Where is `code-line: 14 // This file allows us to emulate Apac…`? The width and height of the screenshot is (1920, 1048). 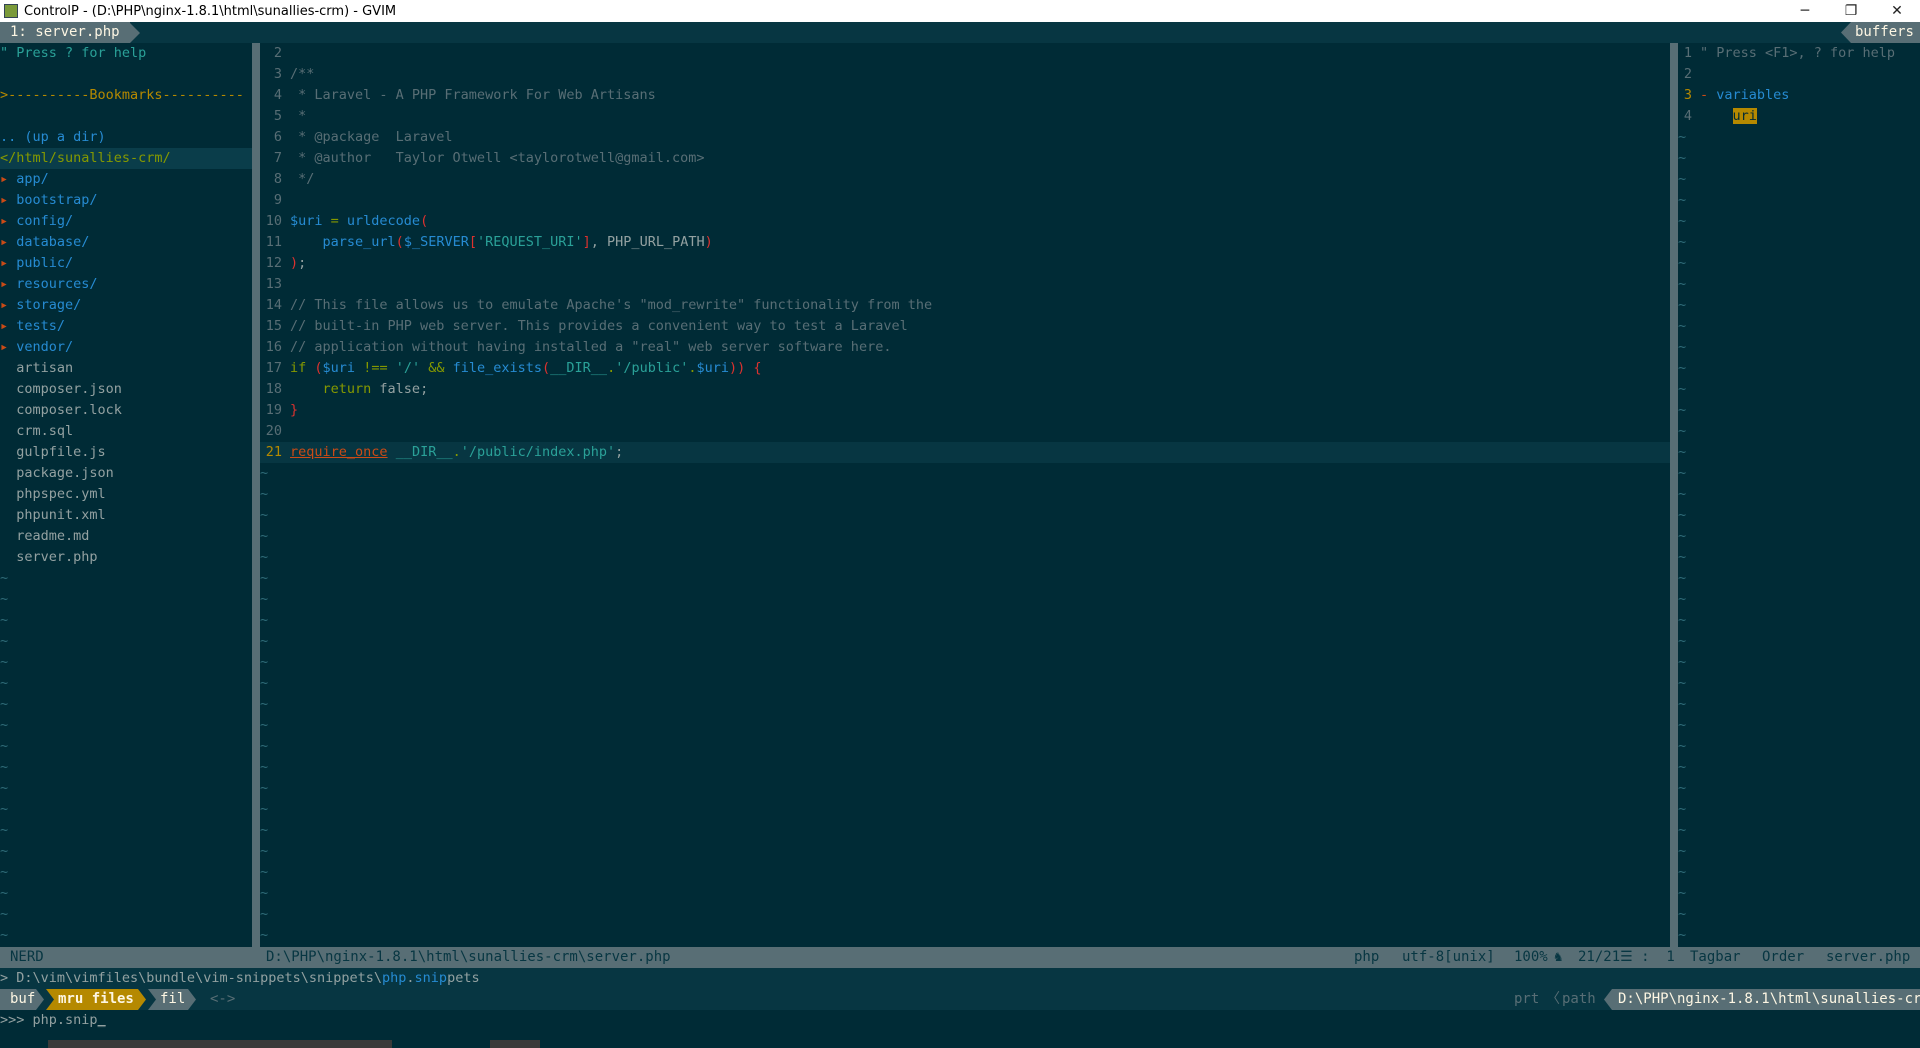 code-line: 14 // This file allows us to emulate Apac… is located at coordinates (965, 305).